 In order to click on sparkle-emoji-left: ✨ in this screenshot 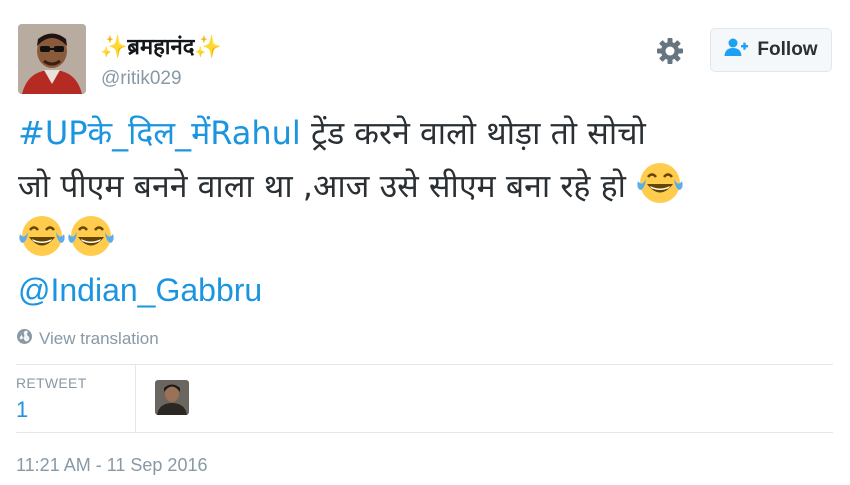, I will do `click(114, 47)`.